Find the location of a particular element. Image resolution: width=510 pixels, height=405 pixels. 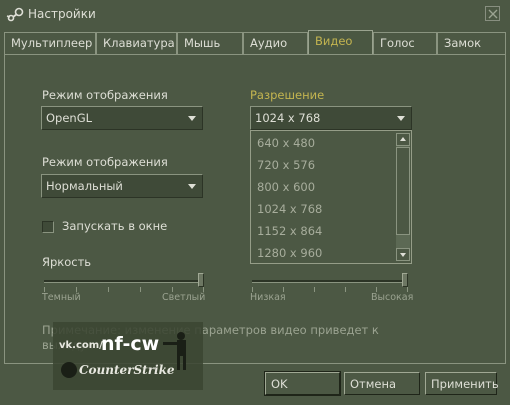

close-icon is located at coordinates (493, 14).